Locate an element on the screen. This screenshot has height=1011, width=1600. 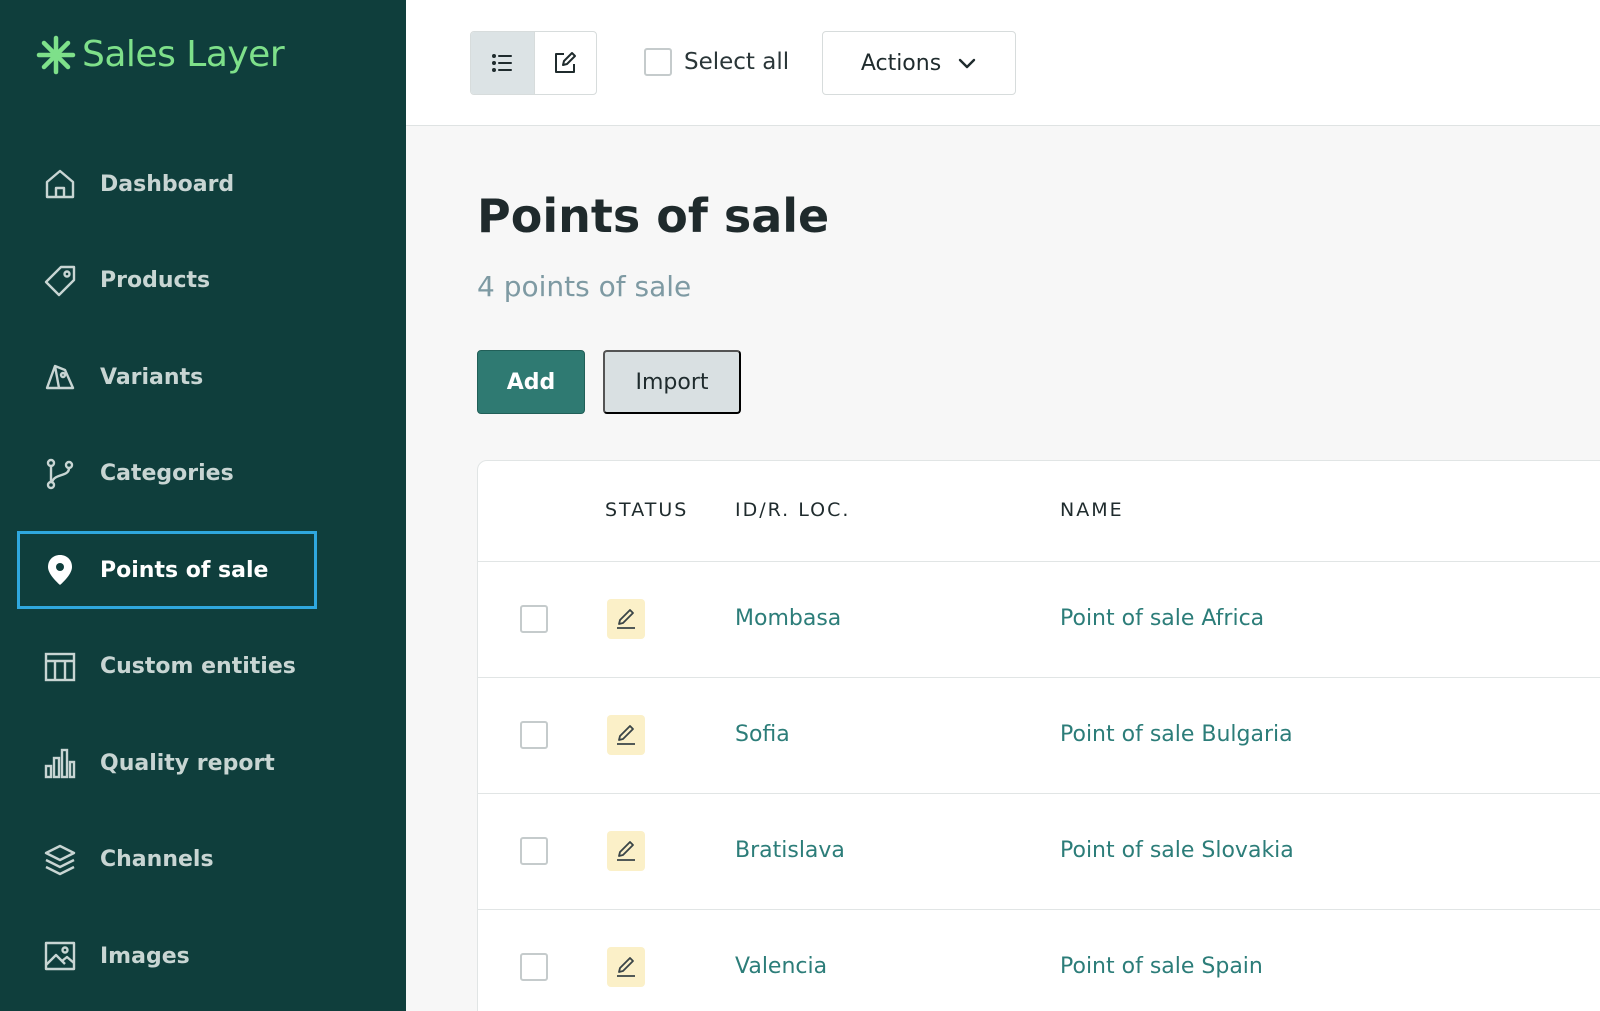
select-all-label: Select all is located at coordinates (737, 62).